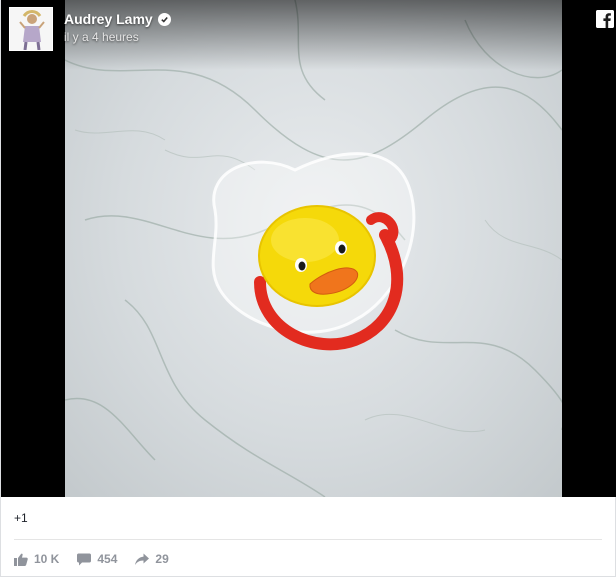 This screenshot has height=577, width=616. What do you see at coordinates (84, 559) in the screenshot?
I see `comment-bubble-icon` at bounding box center [84, 559].